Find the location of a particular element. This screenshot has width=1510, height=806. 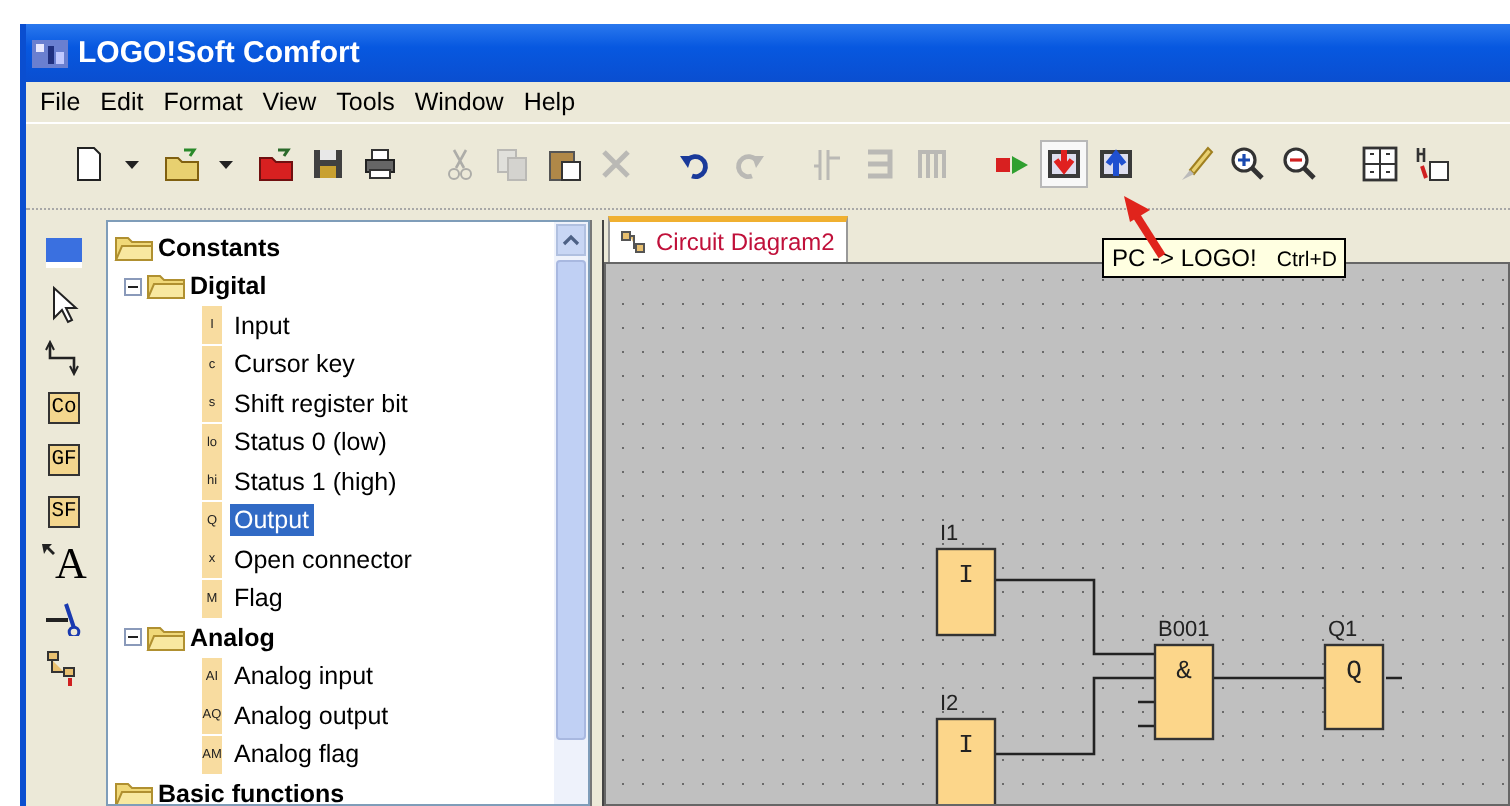

block-label: Q1 is located at coordinates (1343, 630).